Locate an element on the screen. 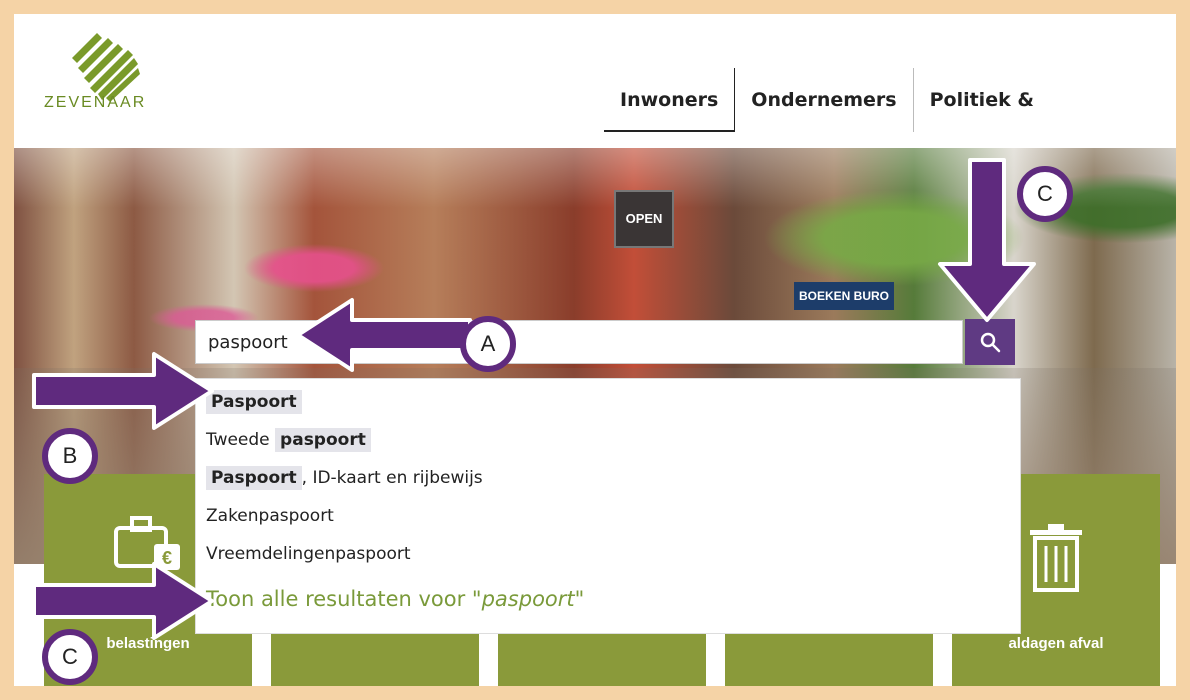 This screenshot has width=1190, height=700. show-all-results-link: Toon alle resultaten voor "paspoort" is located at coordinates (395, 599).